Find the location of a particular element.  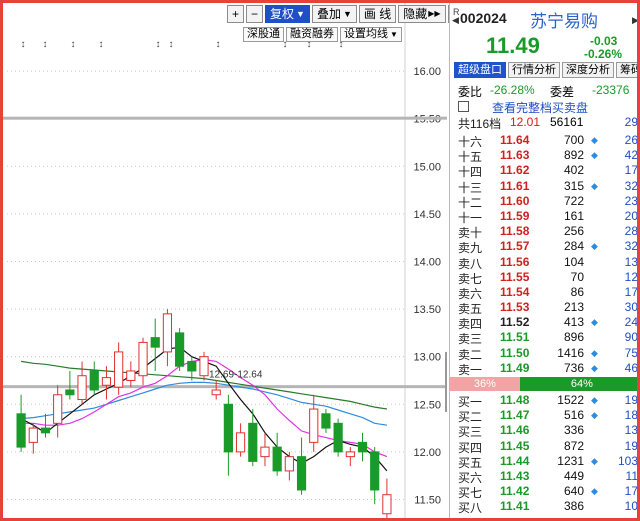

rongzi-button: 融资融券 is located at coordinates (312, 34).